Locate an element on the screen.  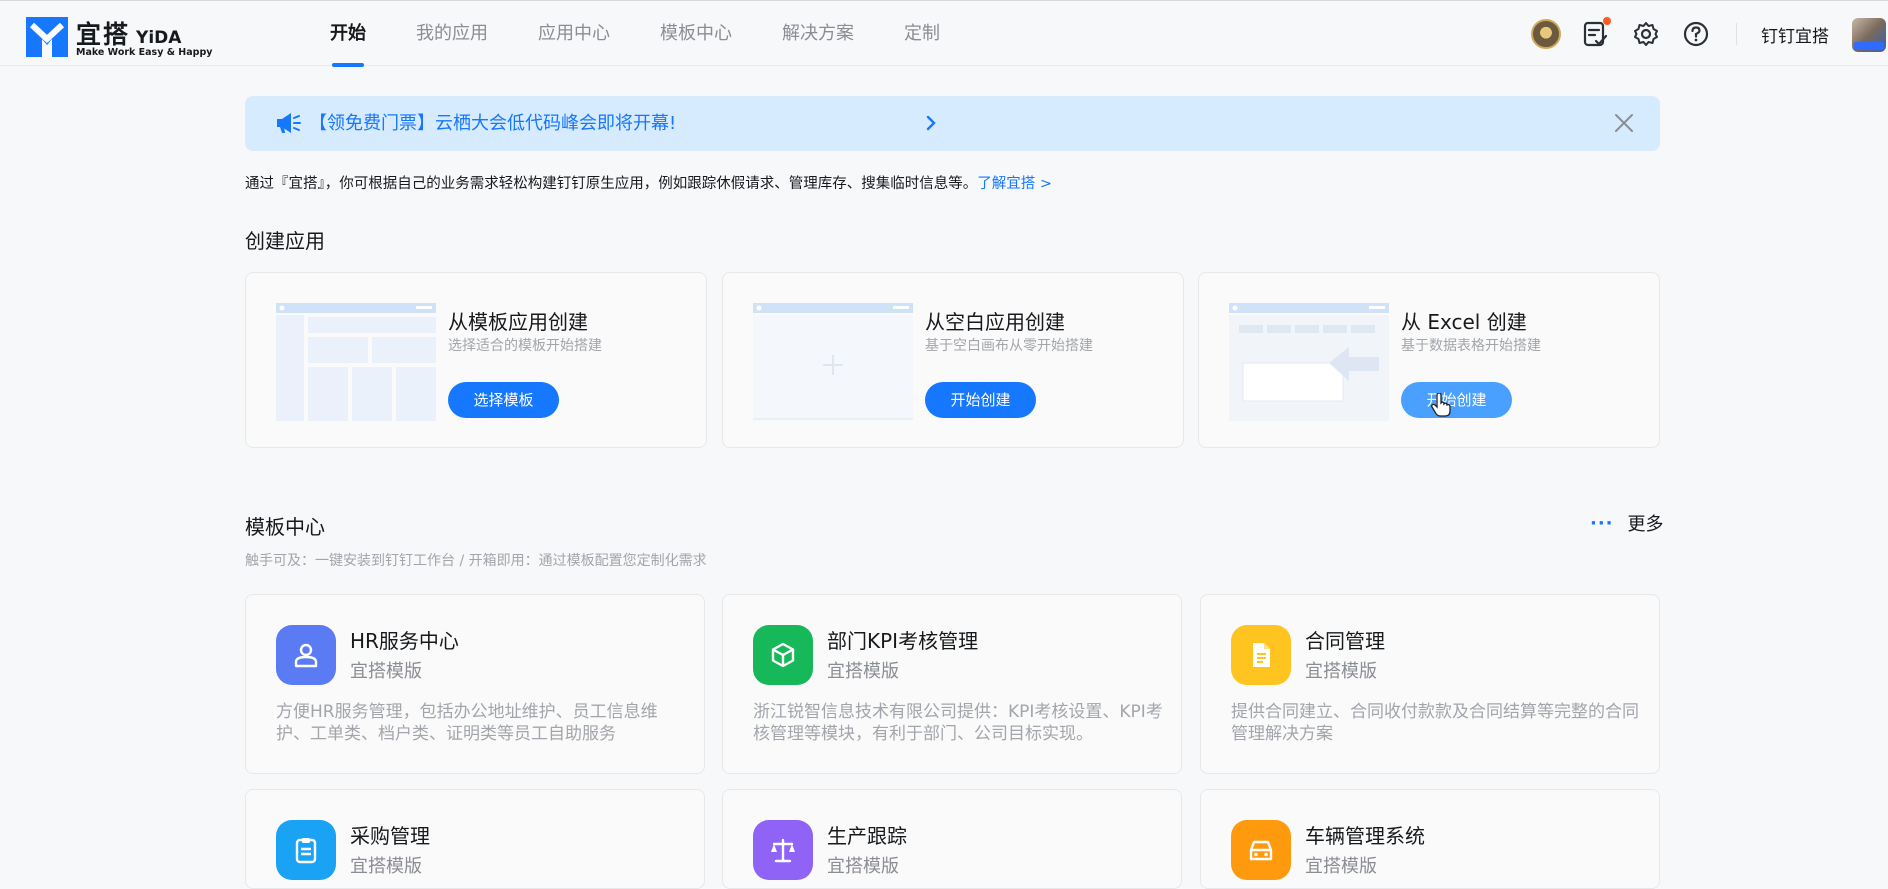
close-icon is located at coordinates (1624, 123).